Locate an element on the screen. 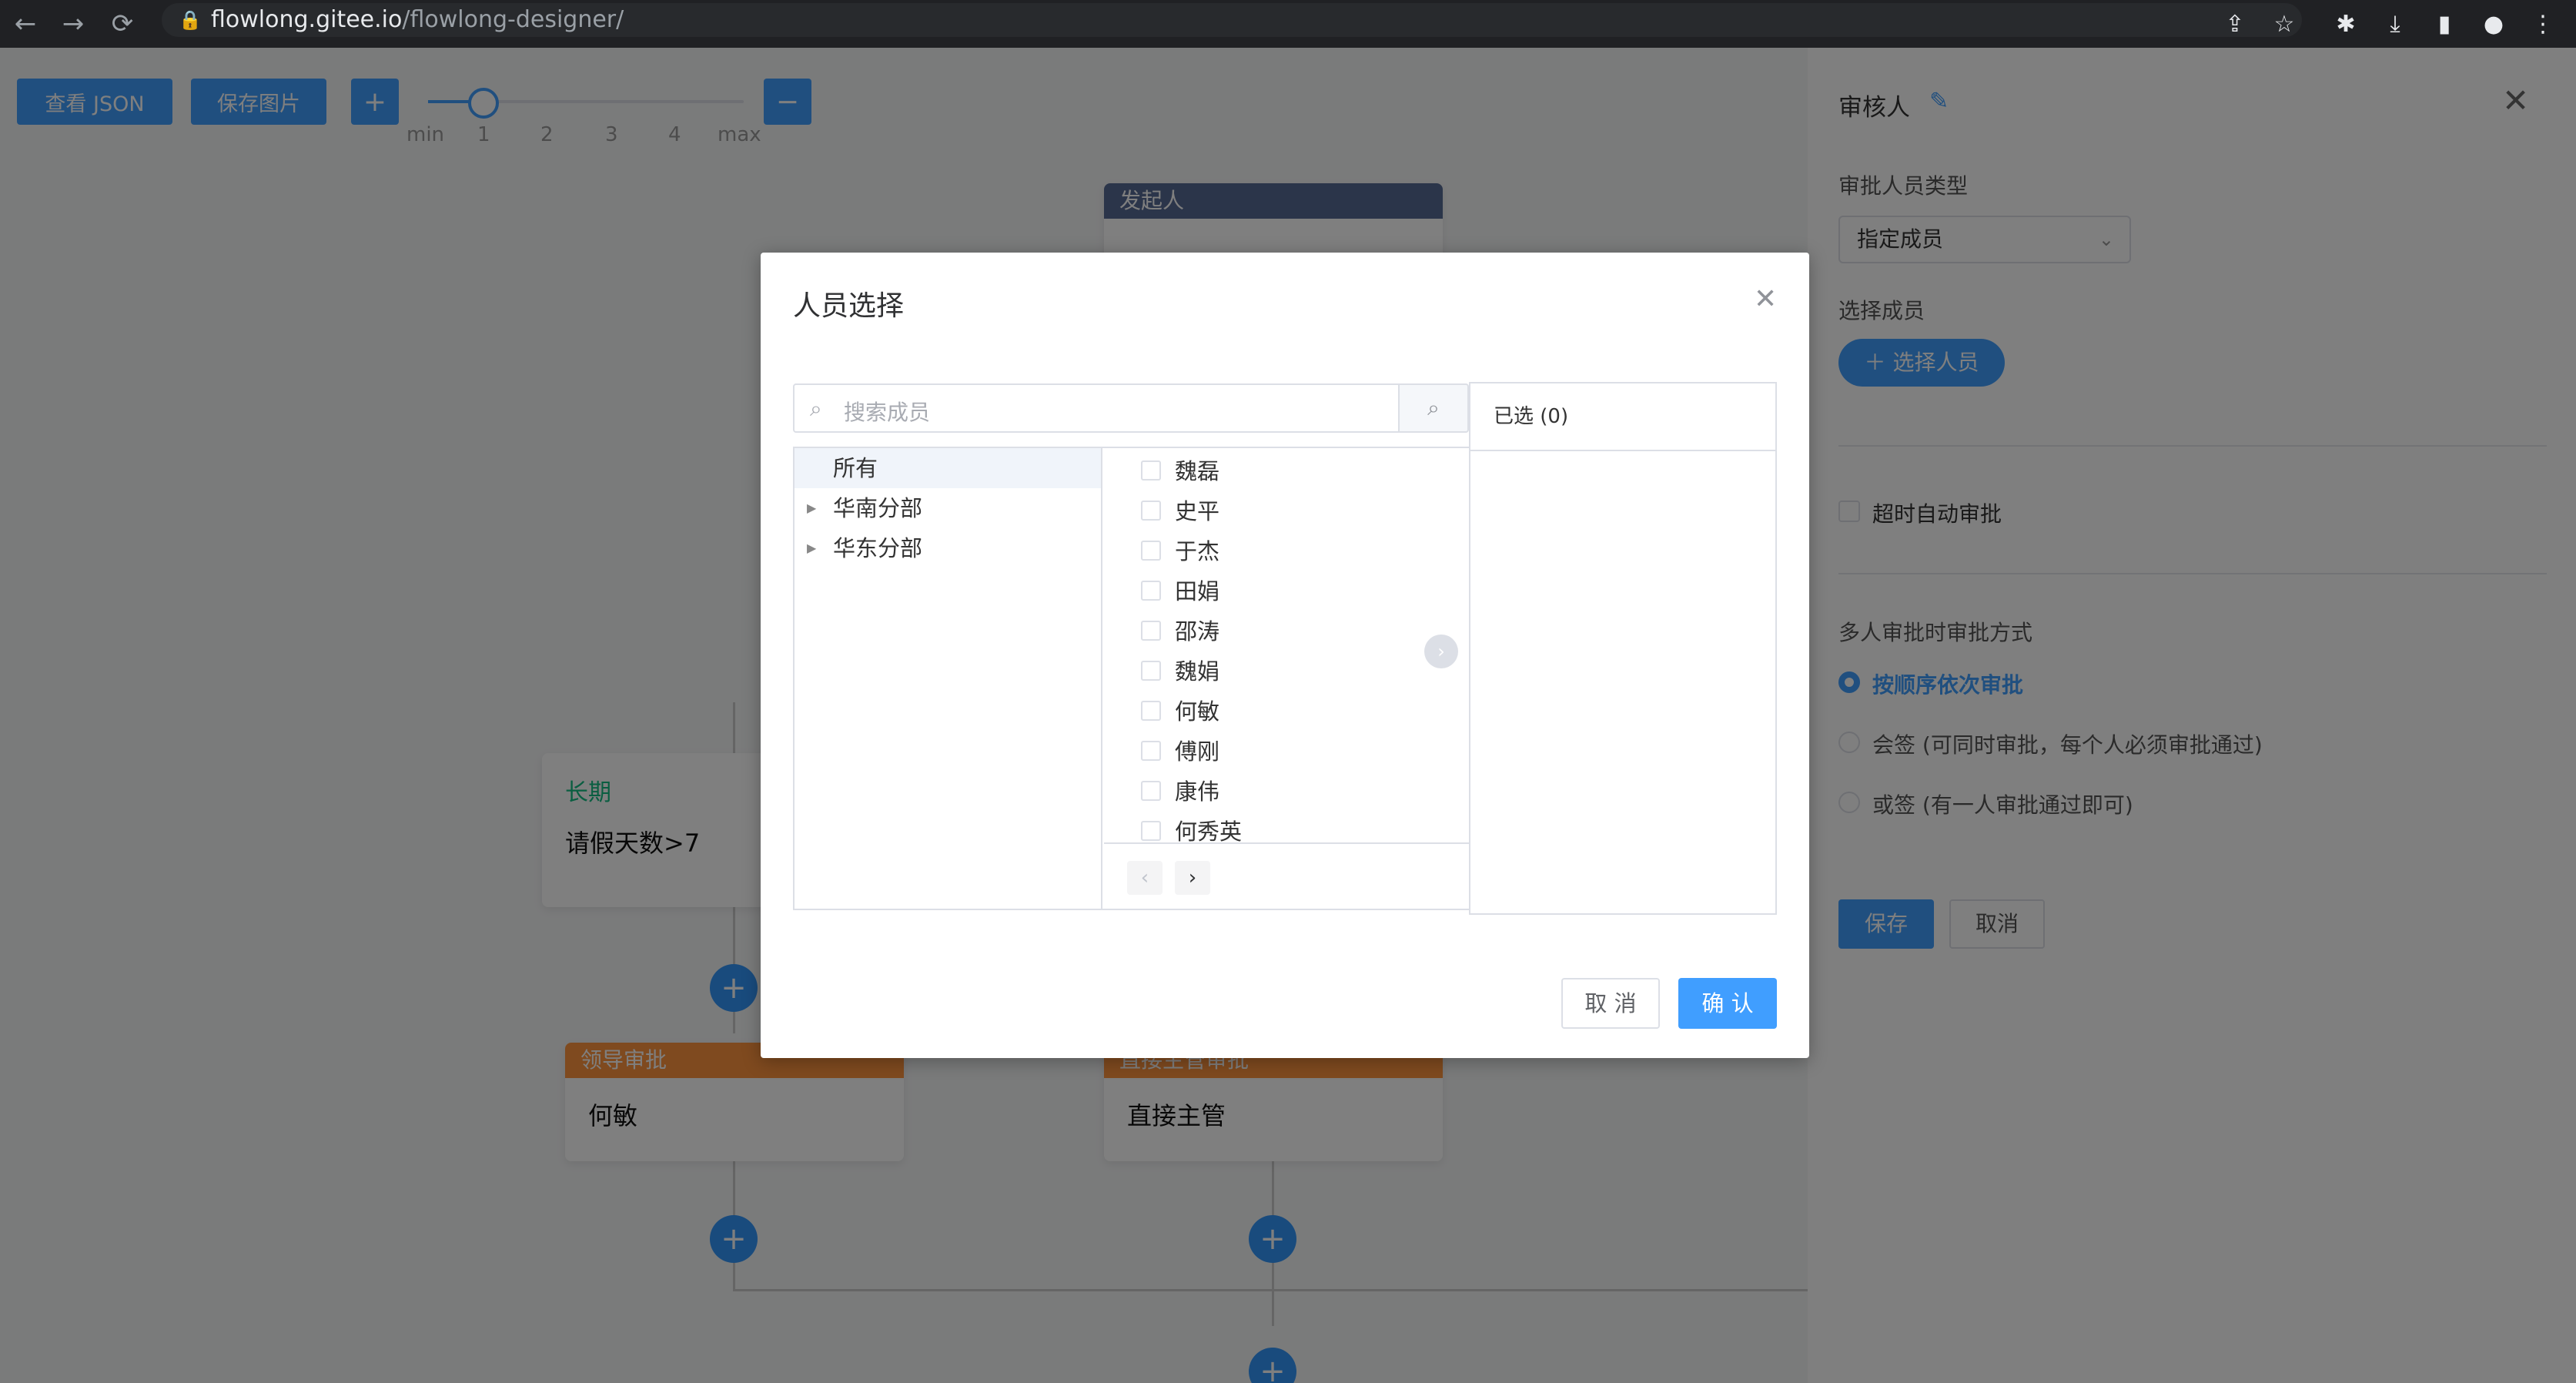  forward-icon: → is located at coordinates (73, 24).